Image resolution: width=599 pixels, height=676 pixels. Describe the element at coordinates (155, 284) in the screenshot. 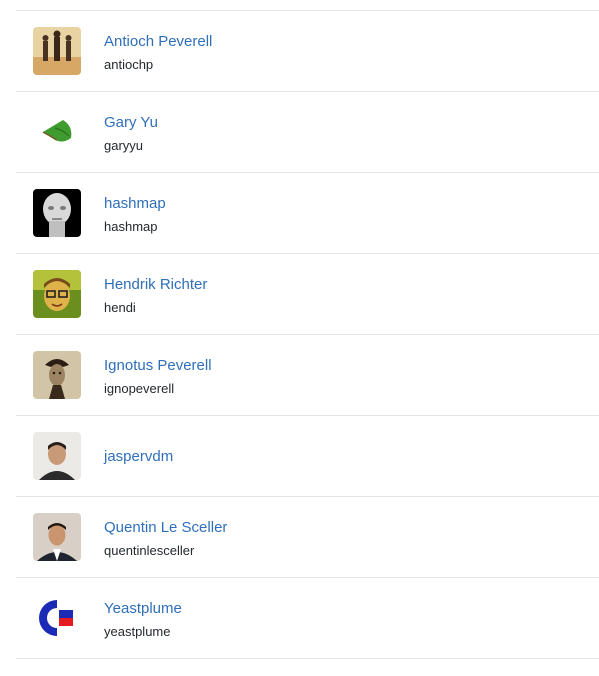

I see `user-name-link: Hendrik Richter` at that location.